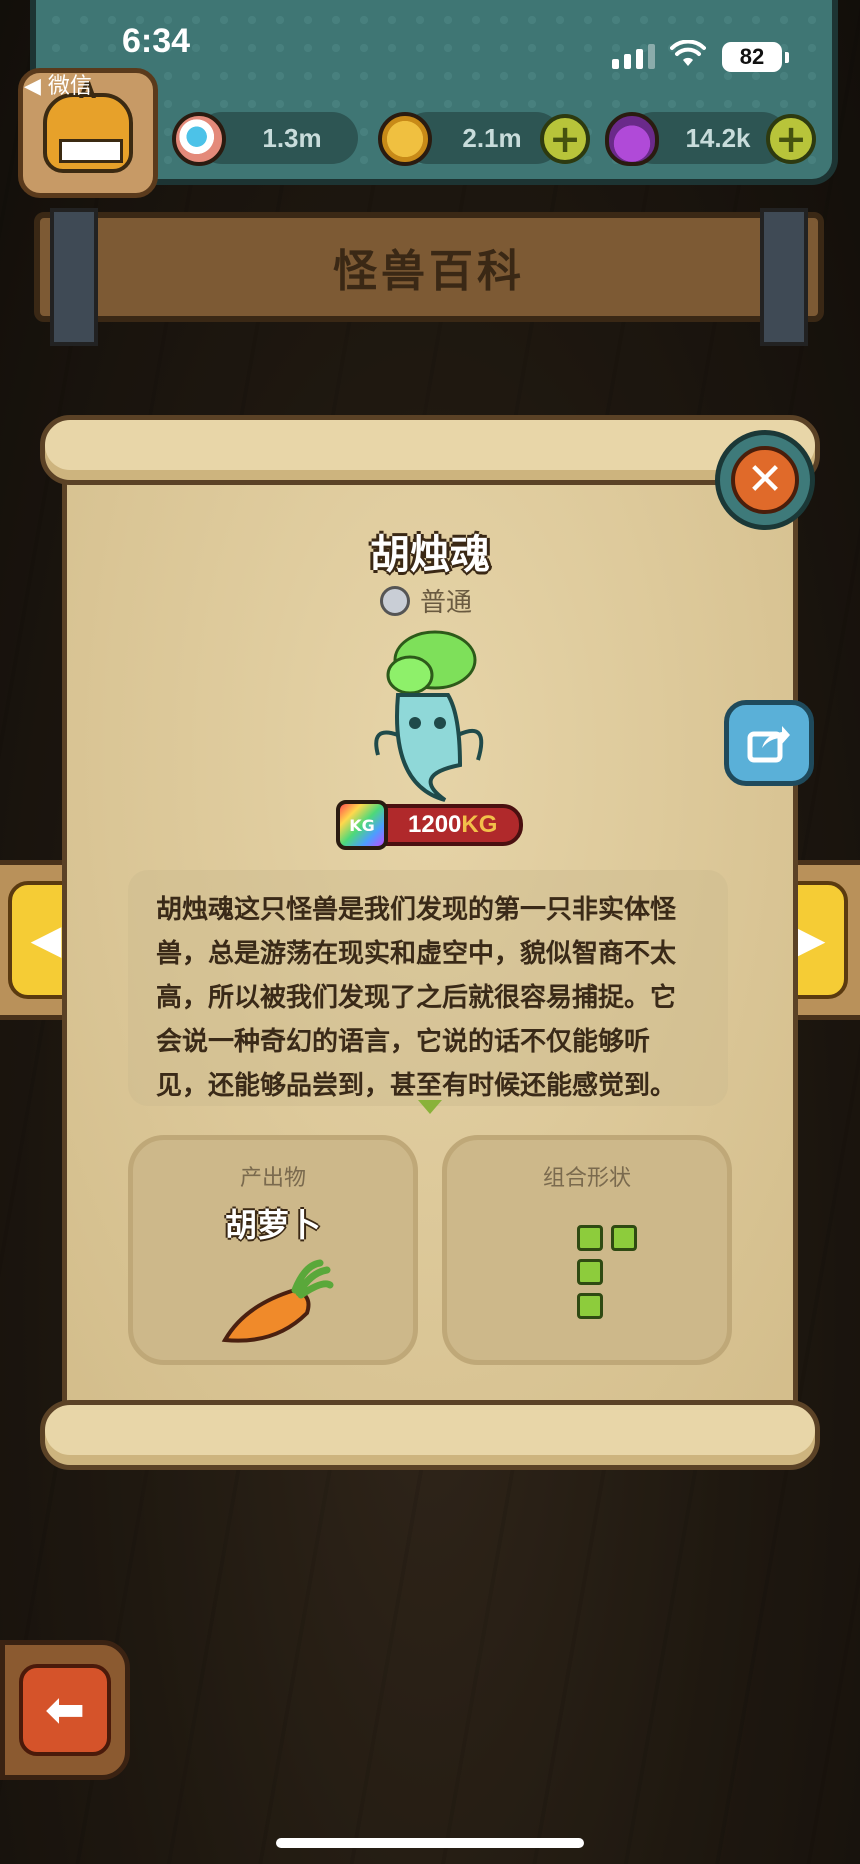 The width and height of the screenshot is (860, 1864). Describe the element at coordinates (58, 84) in the screenshot. I see `back-to-wechat-link: ◀ 微信` at that location.